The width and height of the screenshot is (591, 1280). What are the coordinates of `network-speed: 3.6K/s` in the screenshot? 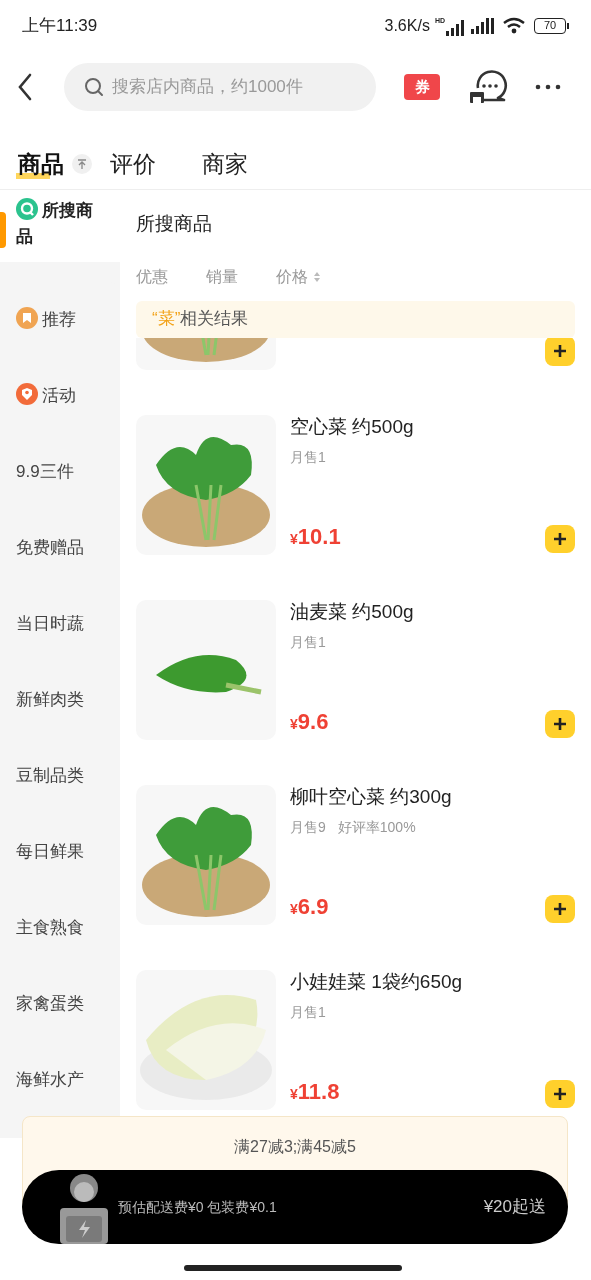 It's located at (407, 26).